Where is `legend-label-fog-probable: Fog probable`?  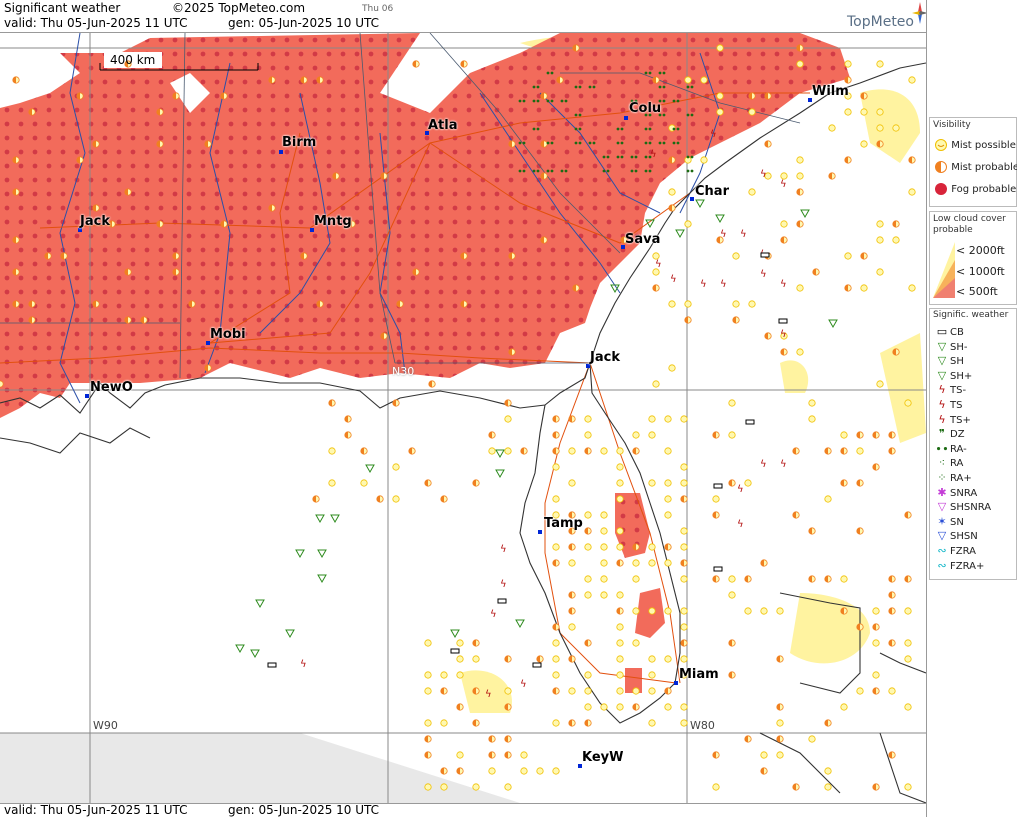
legend-label-fog-probable: Fog probable is located at coordinates (984, 189).